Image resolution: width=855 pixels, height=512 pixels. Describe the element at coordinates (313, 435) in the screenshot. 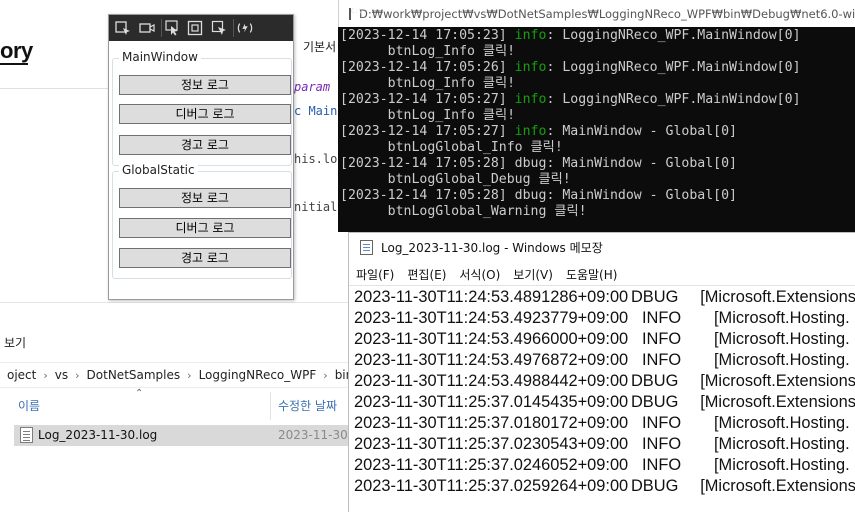

I see `file-date: 2023-11-30` at that location.